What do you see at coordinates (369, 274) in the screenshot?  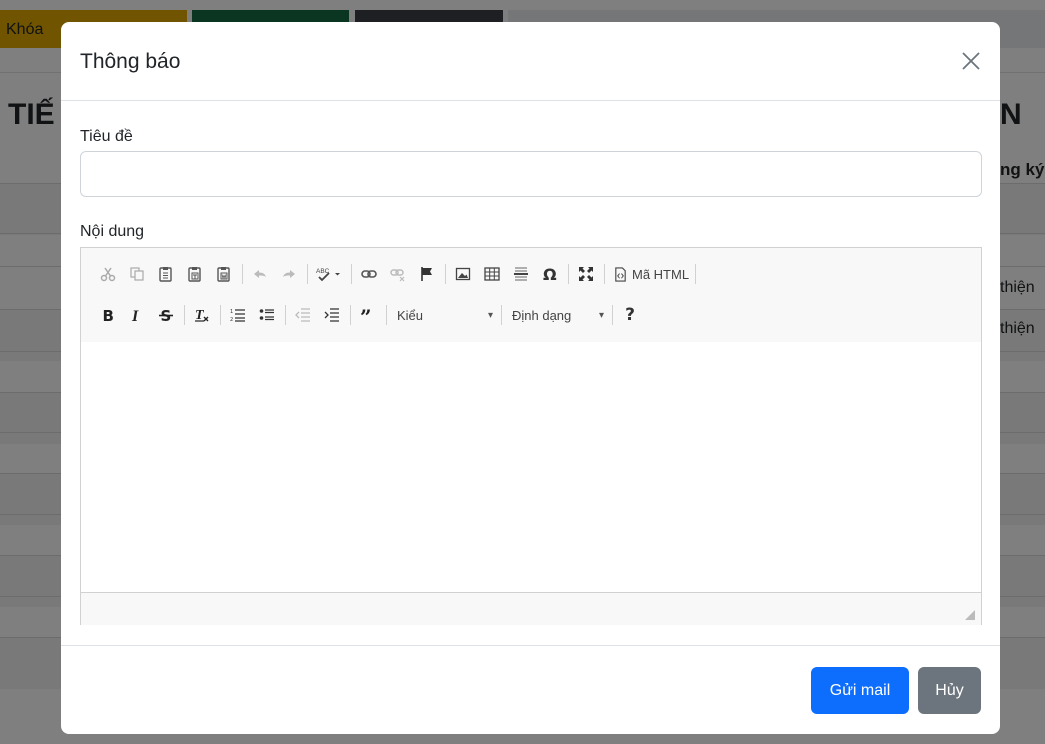 I see `link-icon` at bounding box center [369, 274].